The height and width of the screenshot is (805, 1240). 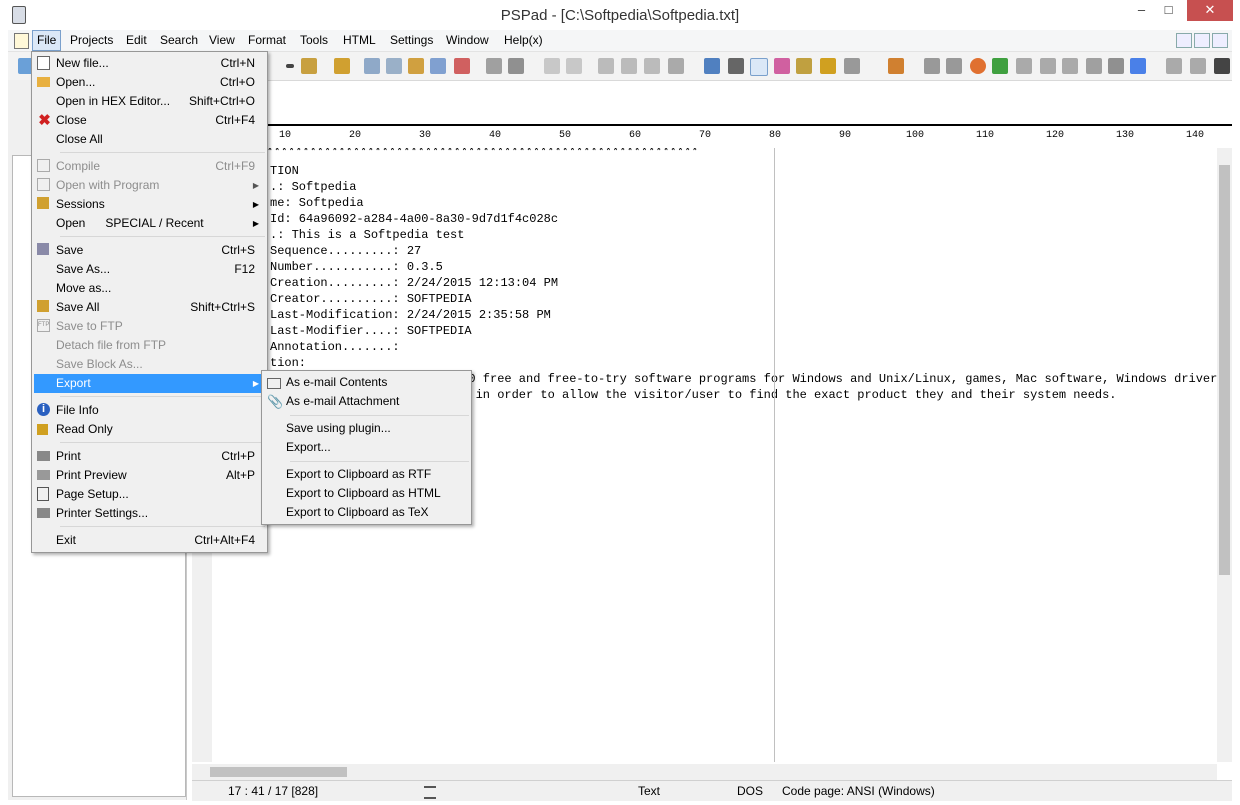 What do you see at coordinates (149, 139) in the screenshot?
I see `menu-item-close-all: Close All` at bounding box center [149, 139].